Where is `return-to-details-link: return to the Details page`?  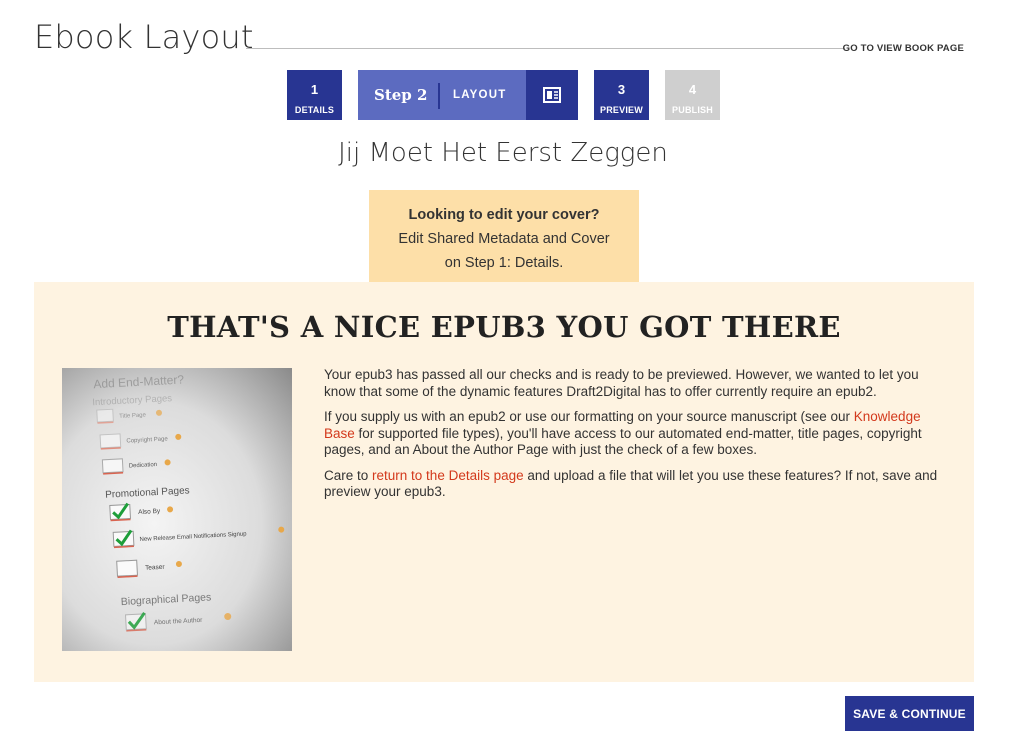
return-to-details-link: return to the Details page is located at coordinates (448, 475).